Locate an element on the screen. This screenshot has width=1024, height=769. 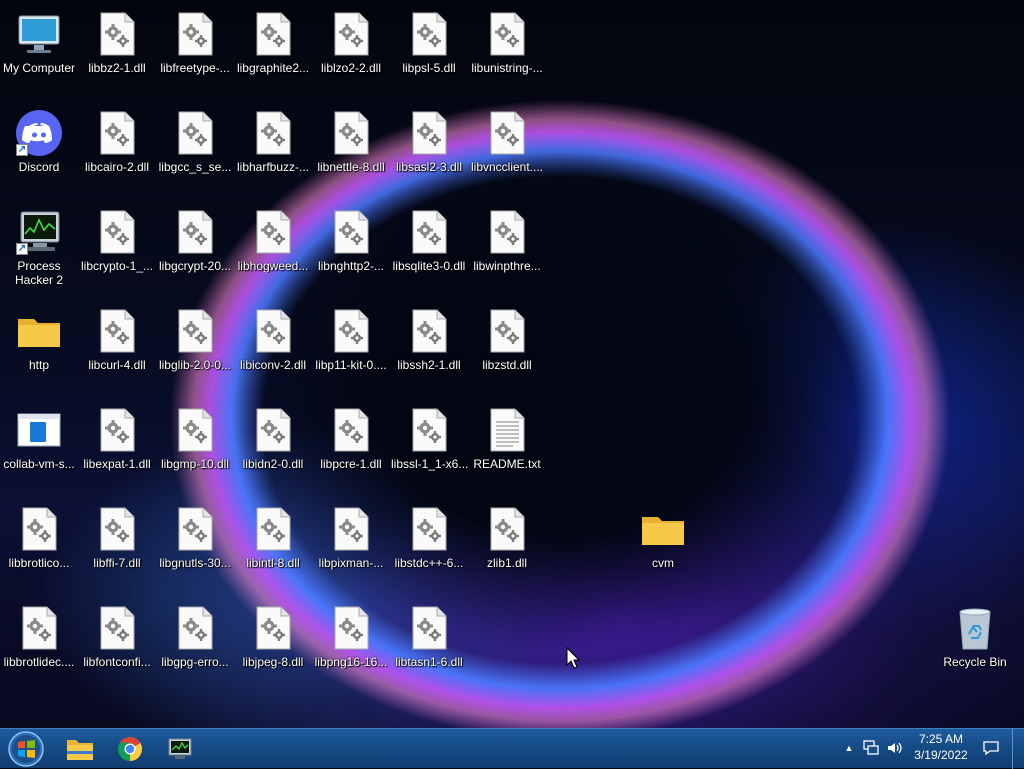
dll-file: libjpeg-8.dll is located at coordinates (273, 633).